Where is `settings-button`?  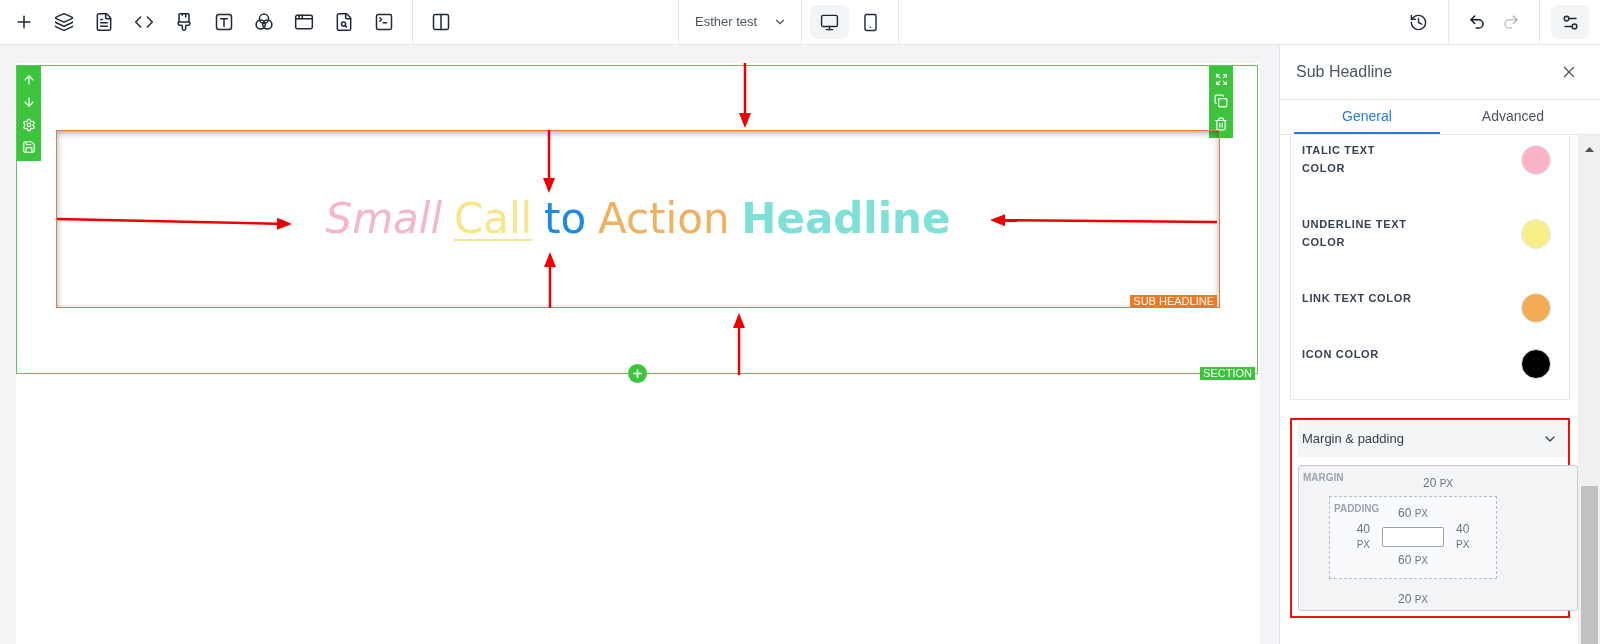 settings-button is located at coordinates (1570, 22).